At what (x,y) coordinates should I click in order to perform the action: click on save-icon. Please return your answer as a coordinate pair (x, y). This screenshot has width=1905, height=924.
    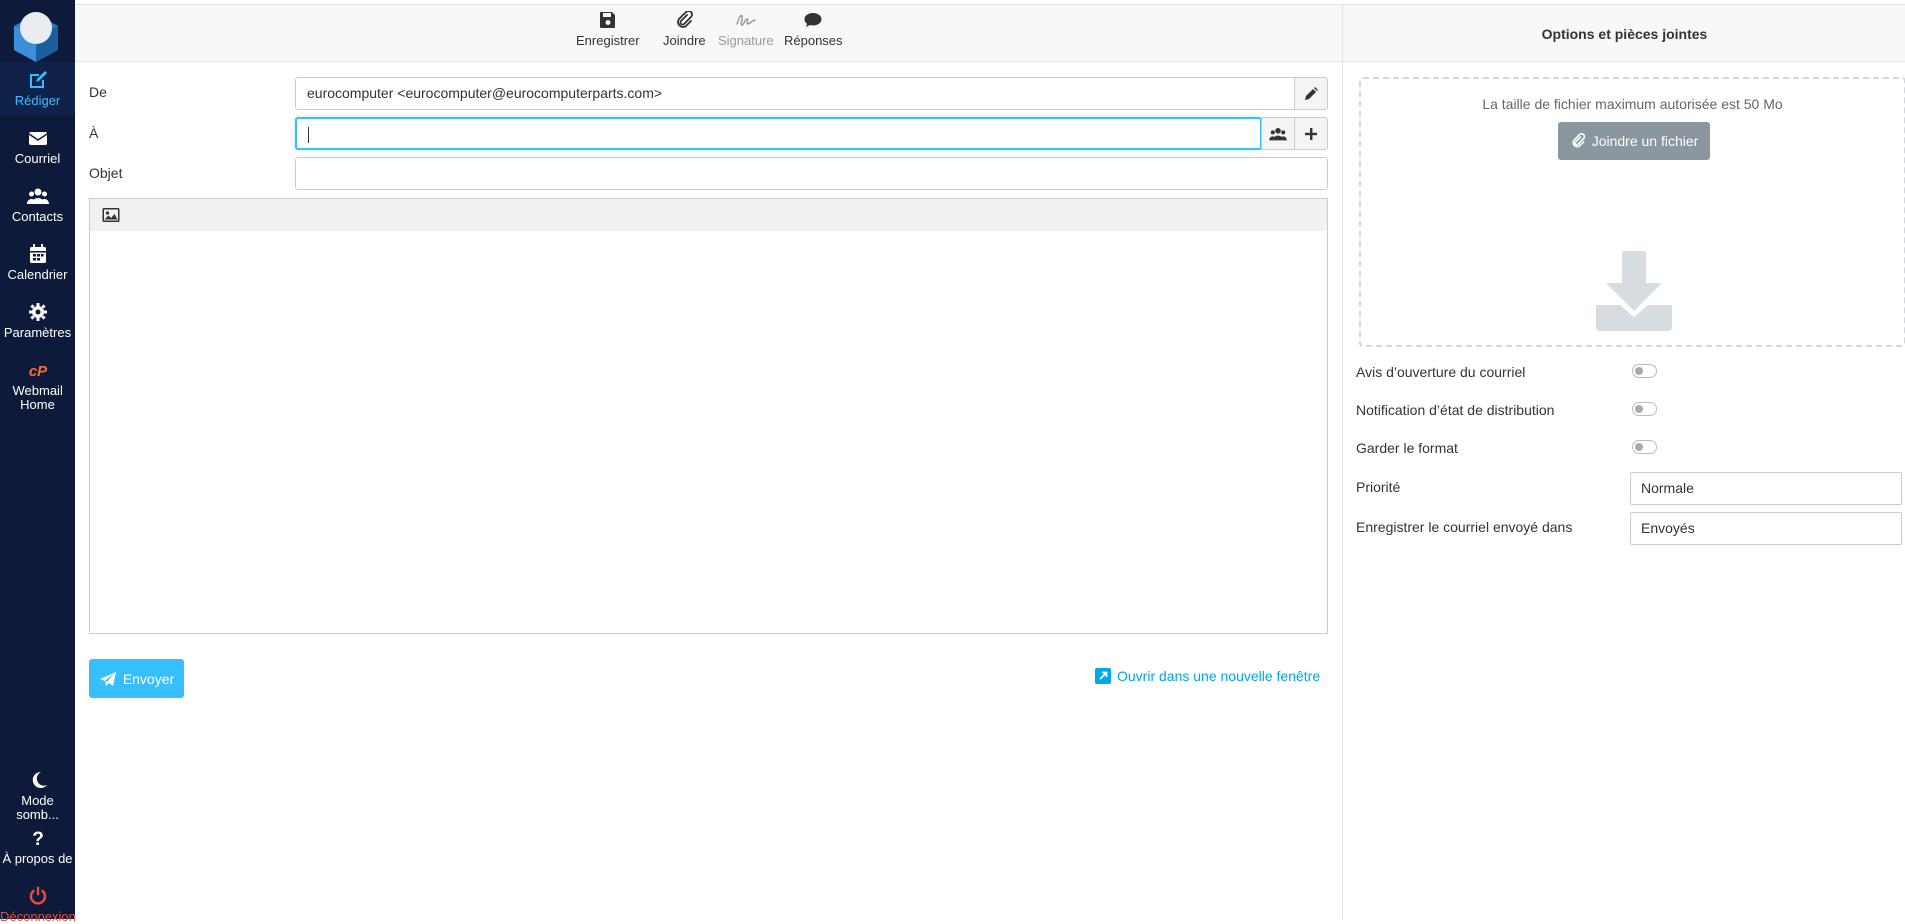
    Looking at the image, I should click on (607, 20).